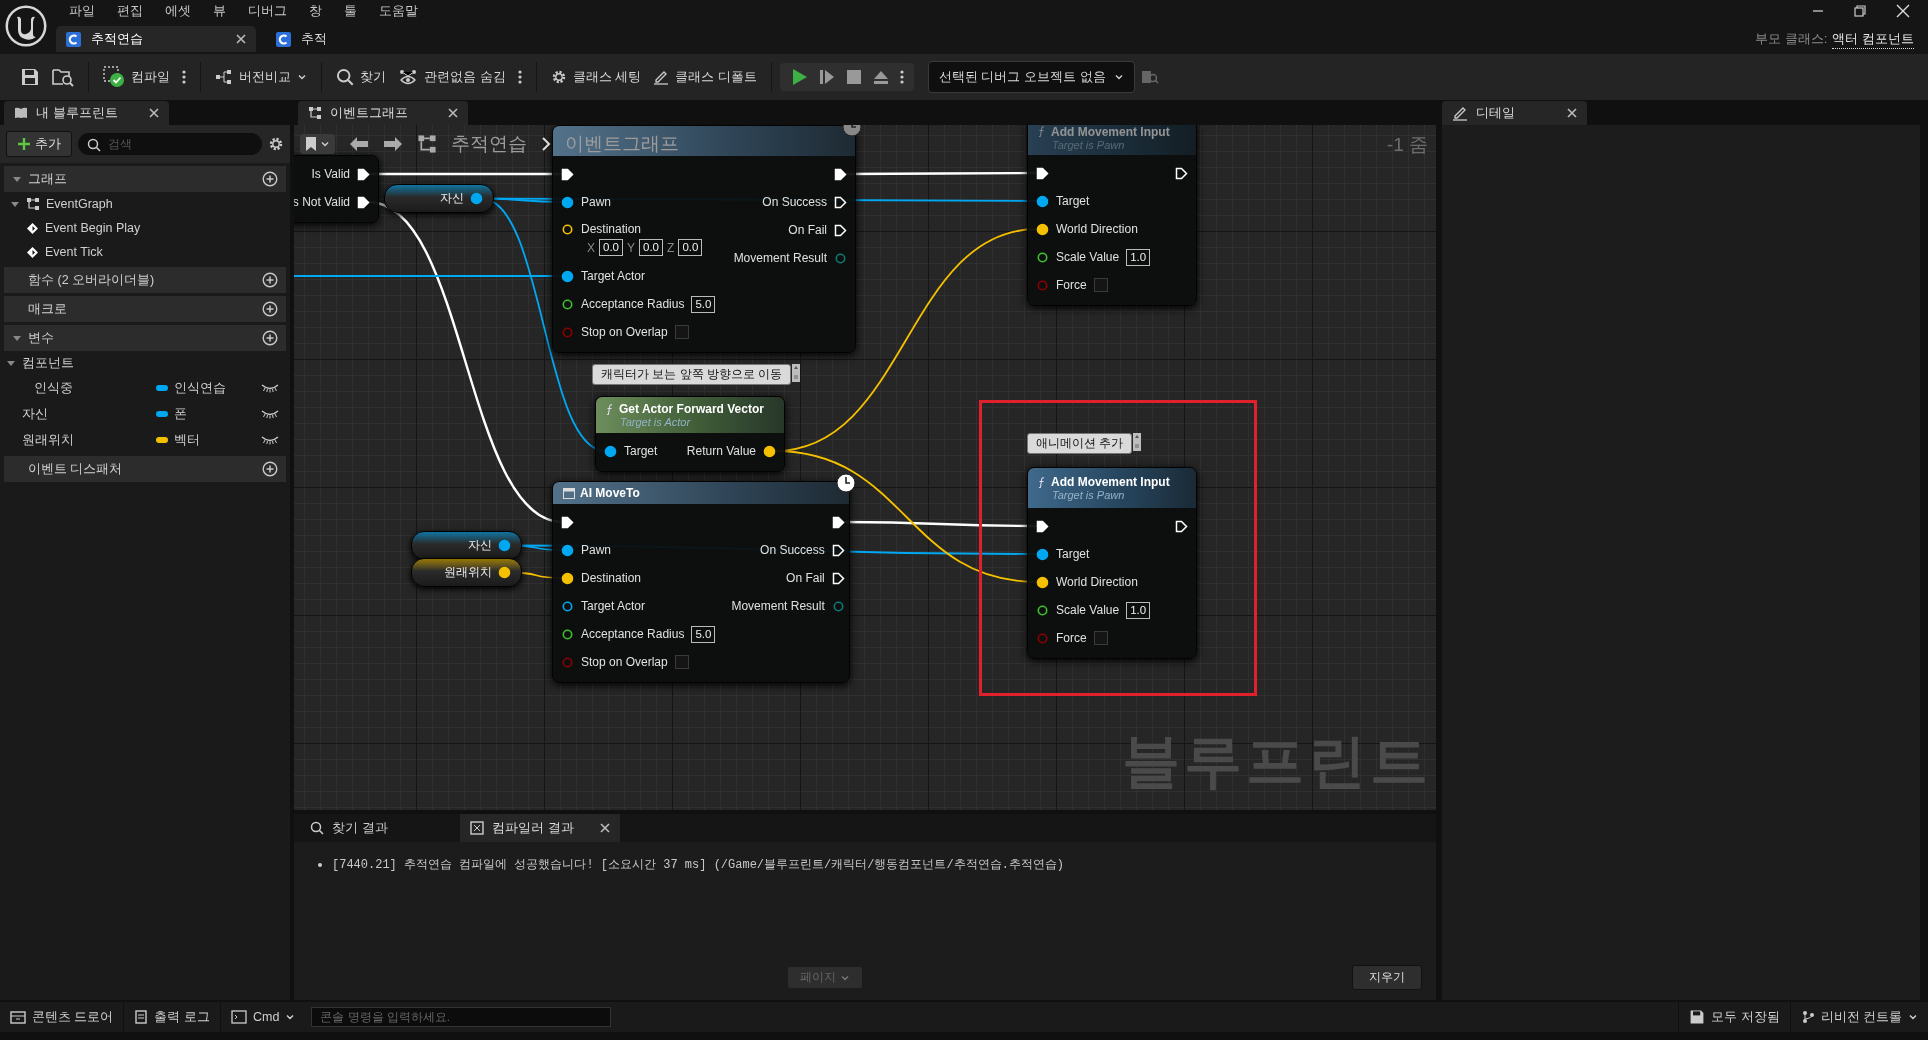 The image size is (1928, 1040). What do you see at coordinates (136, 77) in the screenshot?
I see `compile-button: 컴파일` at bounding box center [136, 77].